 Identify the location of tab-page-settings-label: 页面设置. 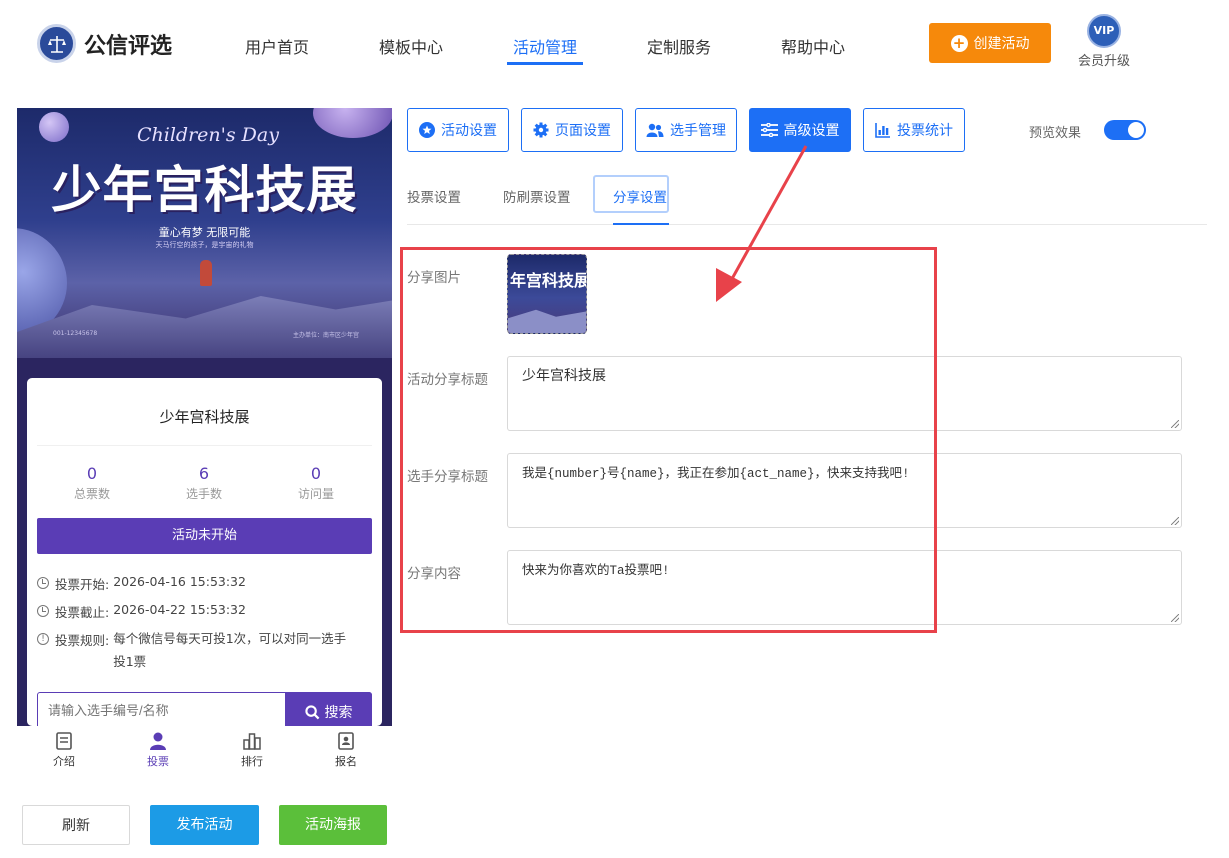
(583, 131).